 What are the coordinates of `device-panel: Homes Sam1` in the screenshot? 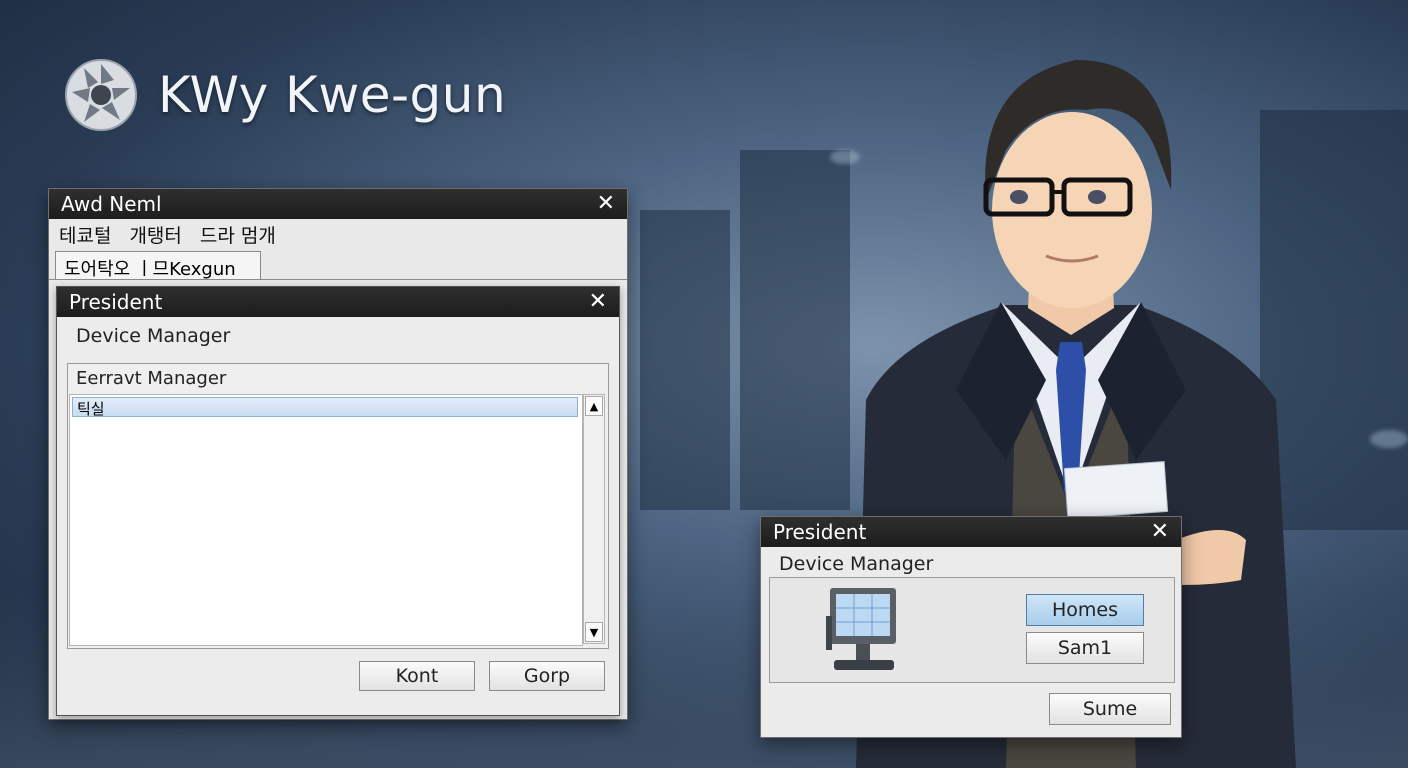 It's located at (972, 630).